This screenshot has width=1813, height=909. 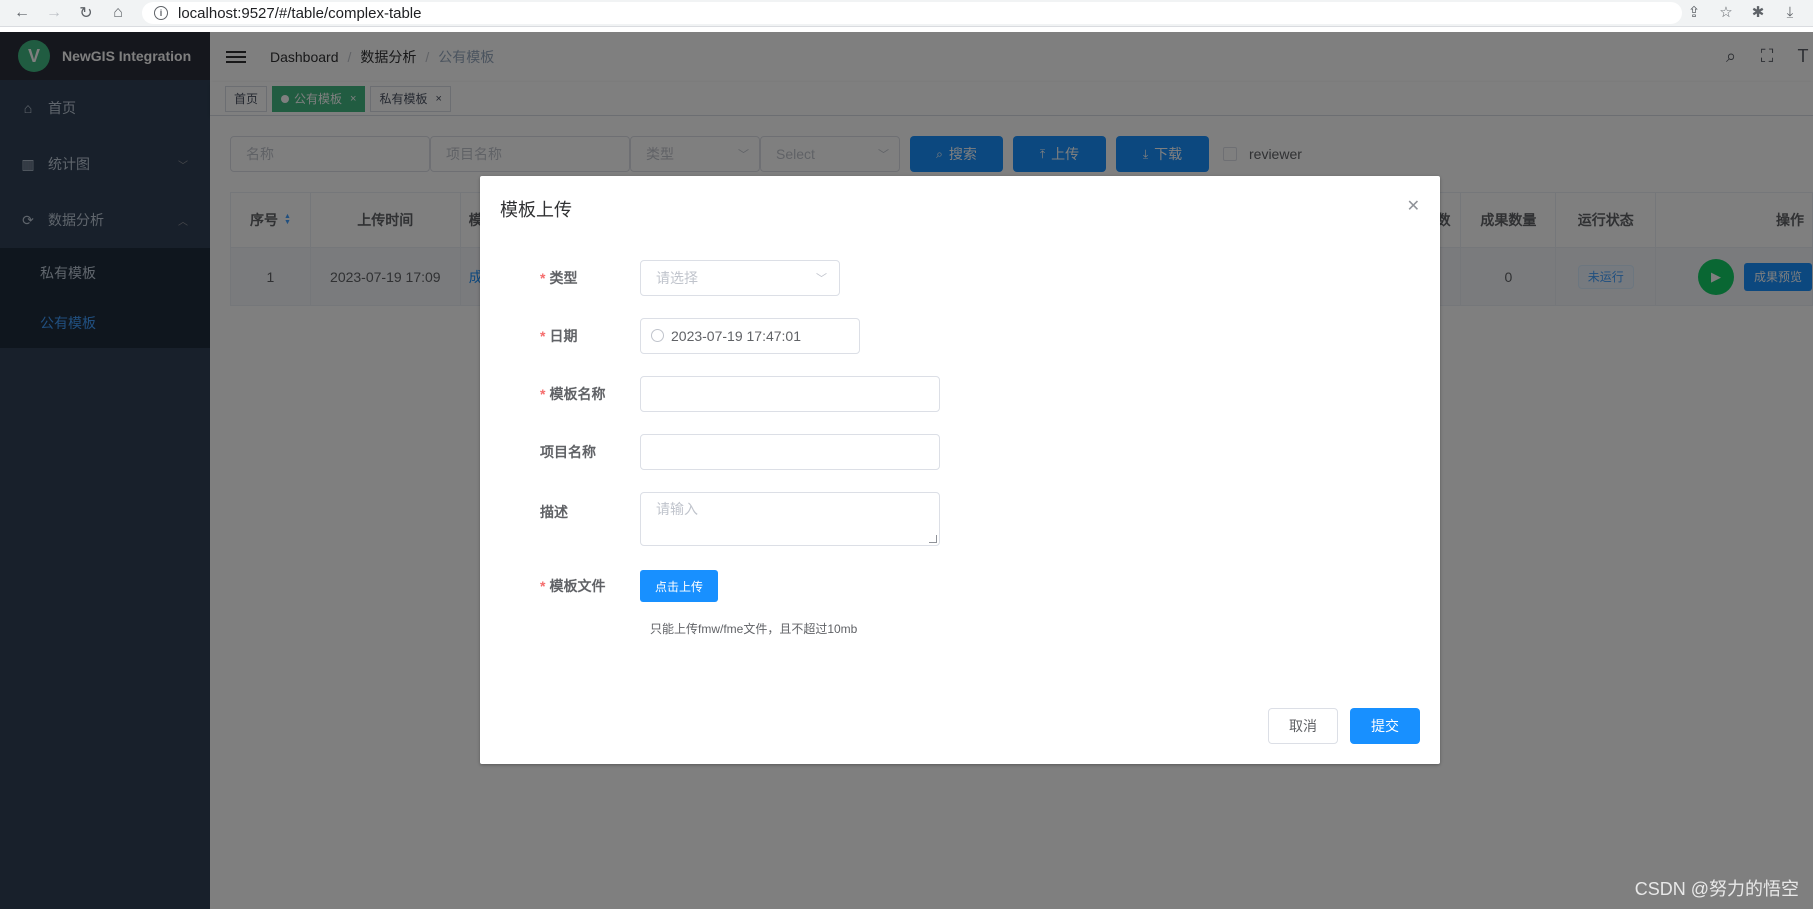 What do you see at coordinates (1716, 889) in the screenshot?
I see `watermark: CSDN @努力的悟空` at bounding box center [1716, 889].